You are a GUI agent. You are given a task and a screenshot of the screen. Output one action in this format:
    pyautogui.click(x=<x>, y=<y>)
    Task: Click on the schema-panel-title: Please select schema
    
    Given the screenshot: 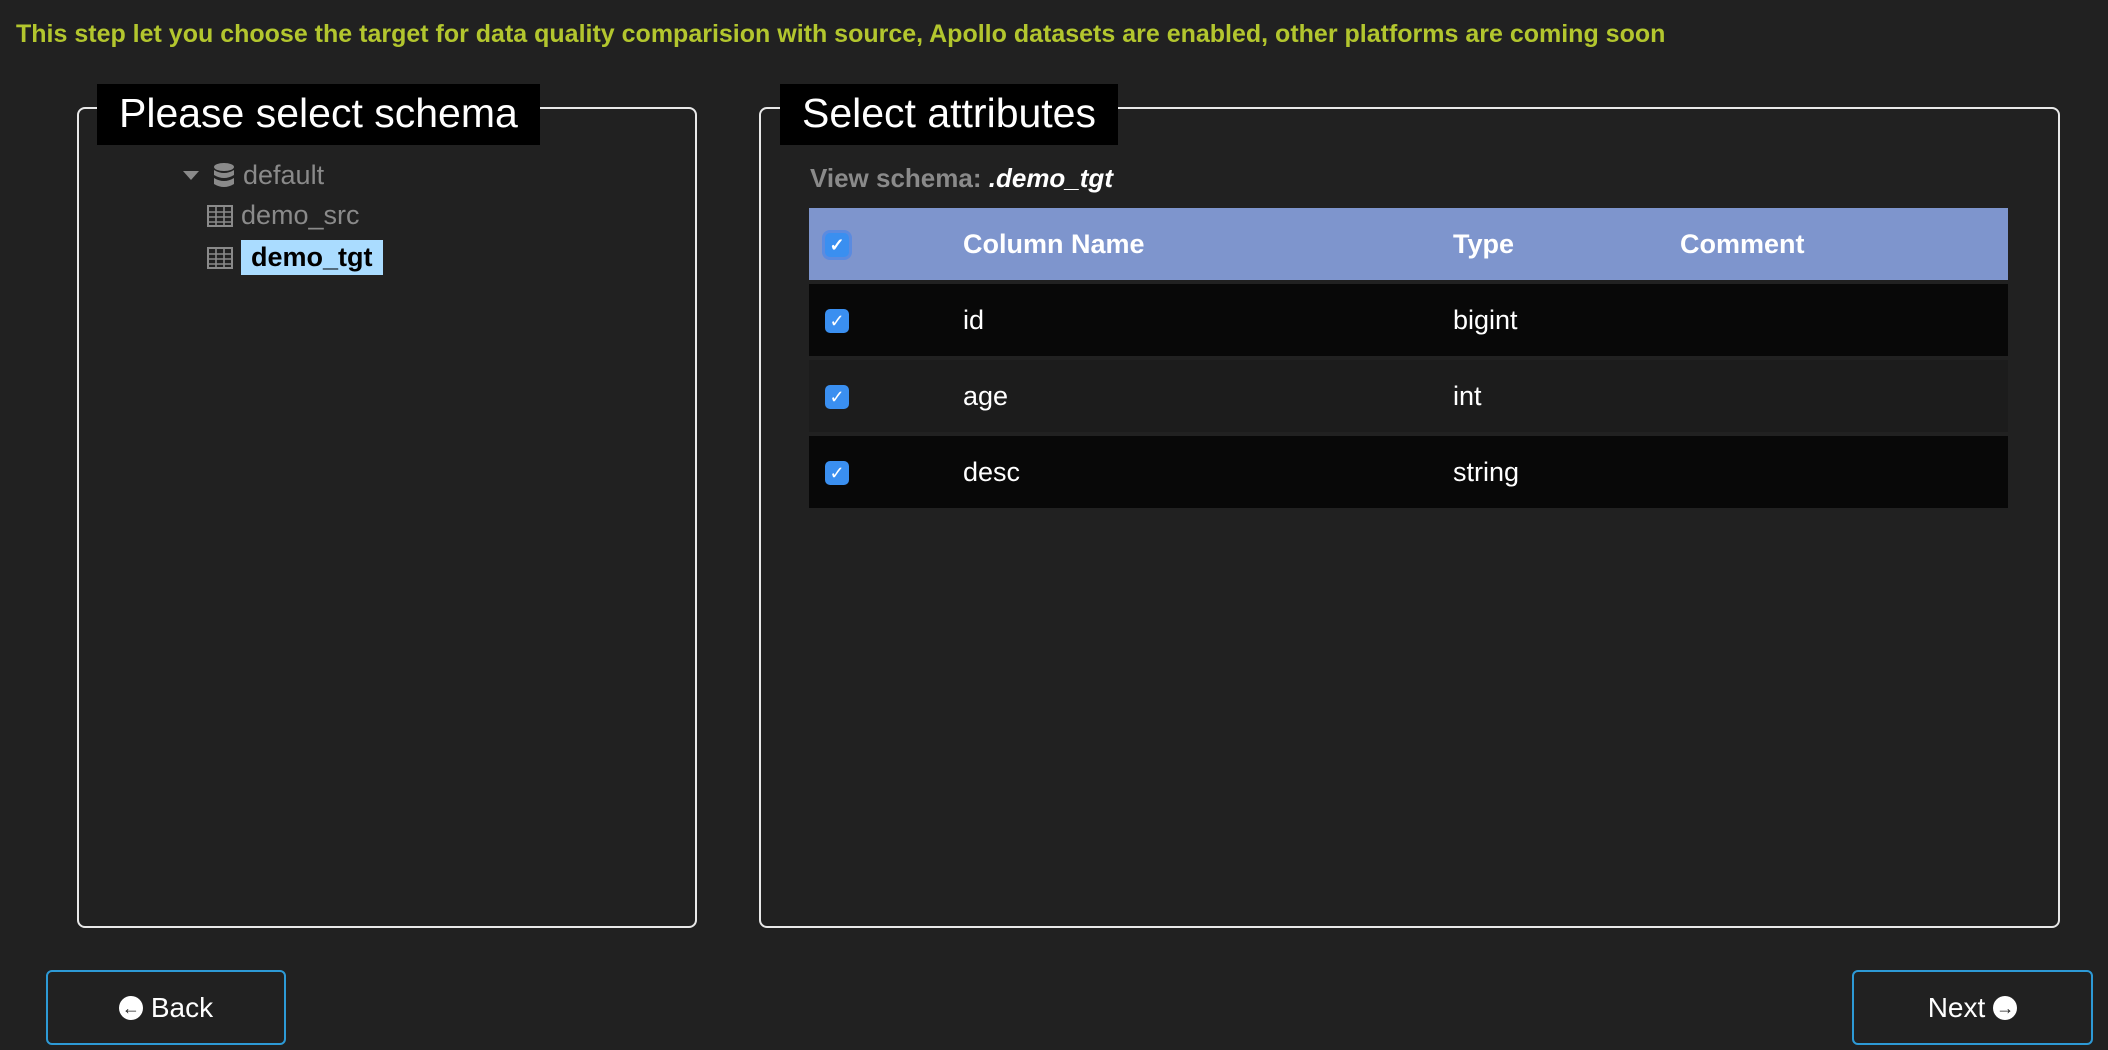 What is the action you would take?
    pyautogui.click(x=318, y=114)
    